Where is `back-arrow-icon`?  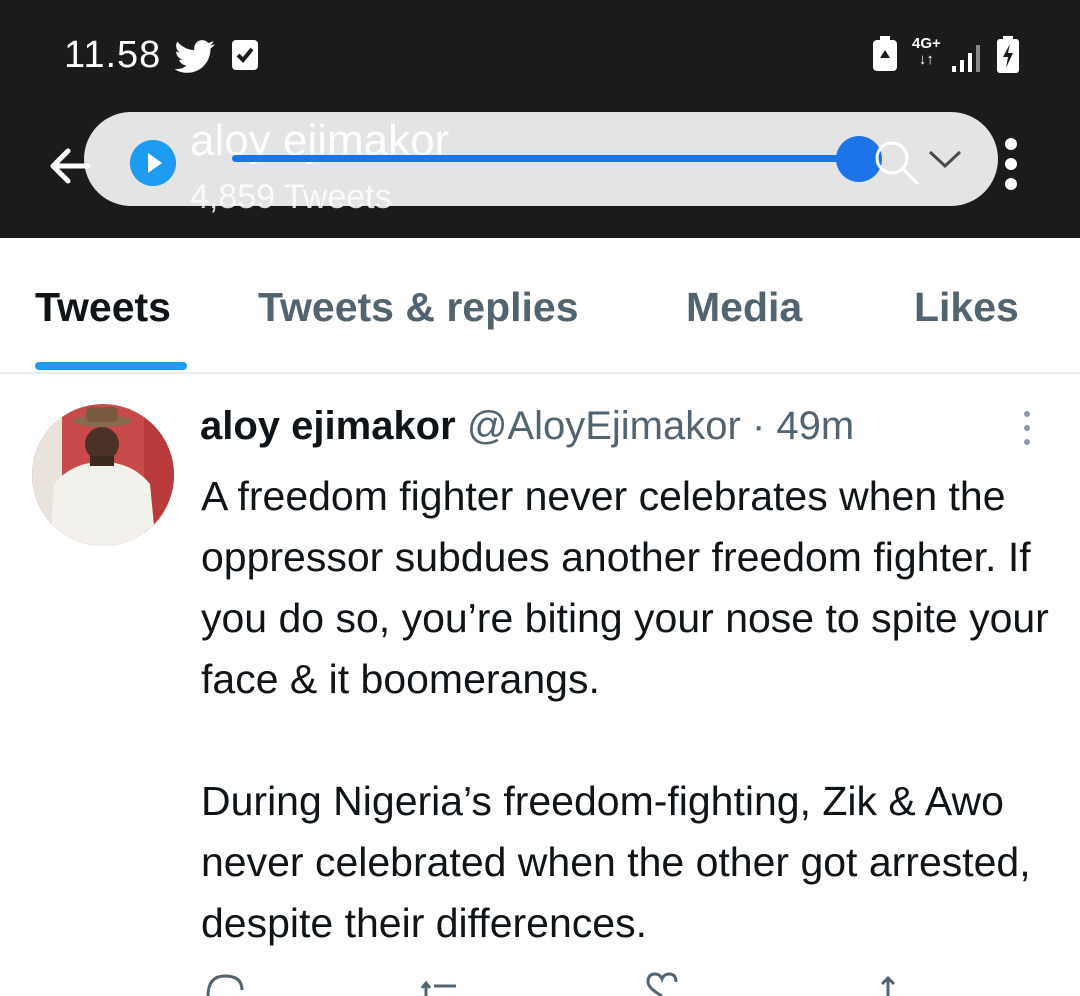
back-arrow-icon is located at coordinates (70, 166).